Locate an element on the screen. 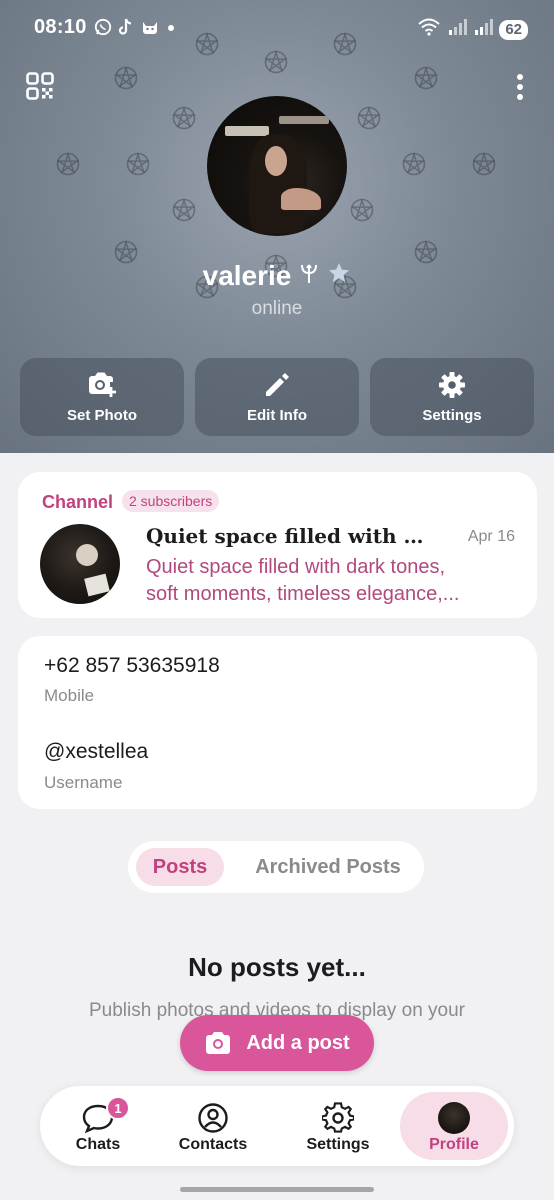 This screenshot has height=1200, width=554. profile-avatar is located at coordinates (277, 166).